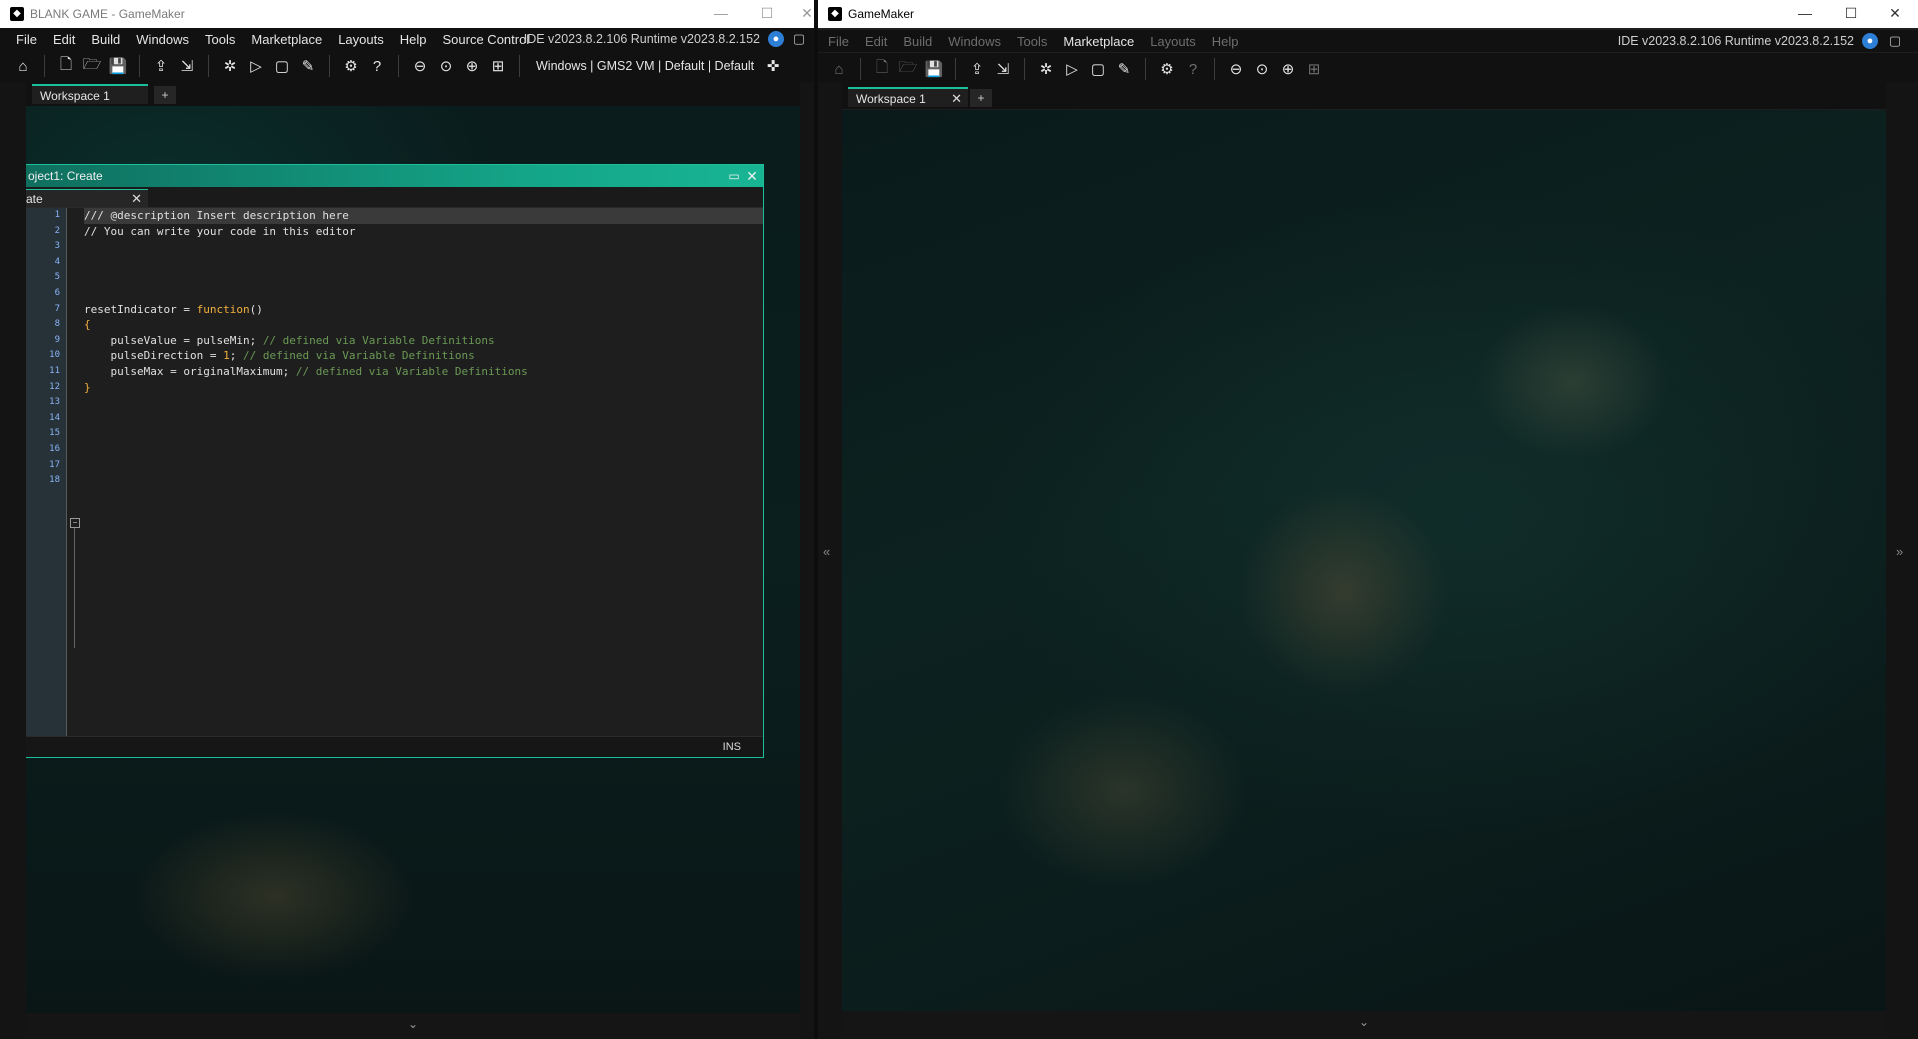  I want to click on editor-tab-create: ate ✕, so click(87, 198).